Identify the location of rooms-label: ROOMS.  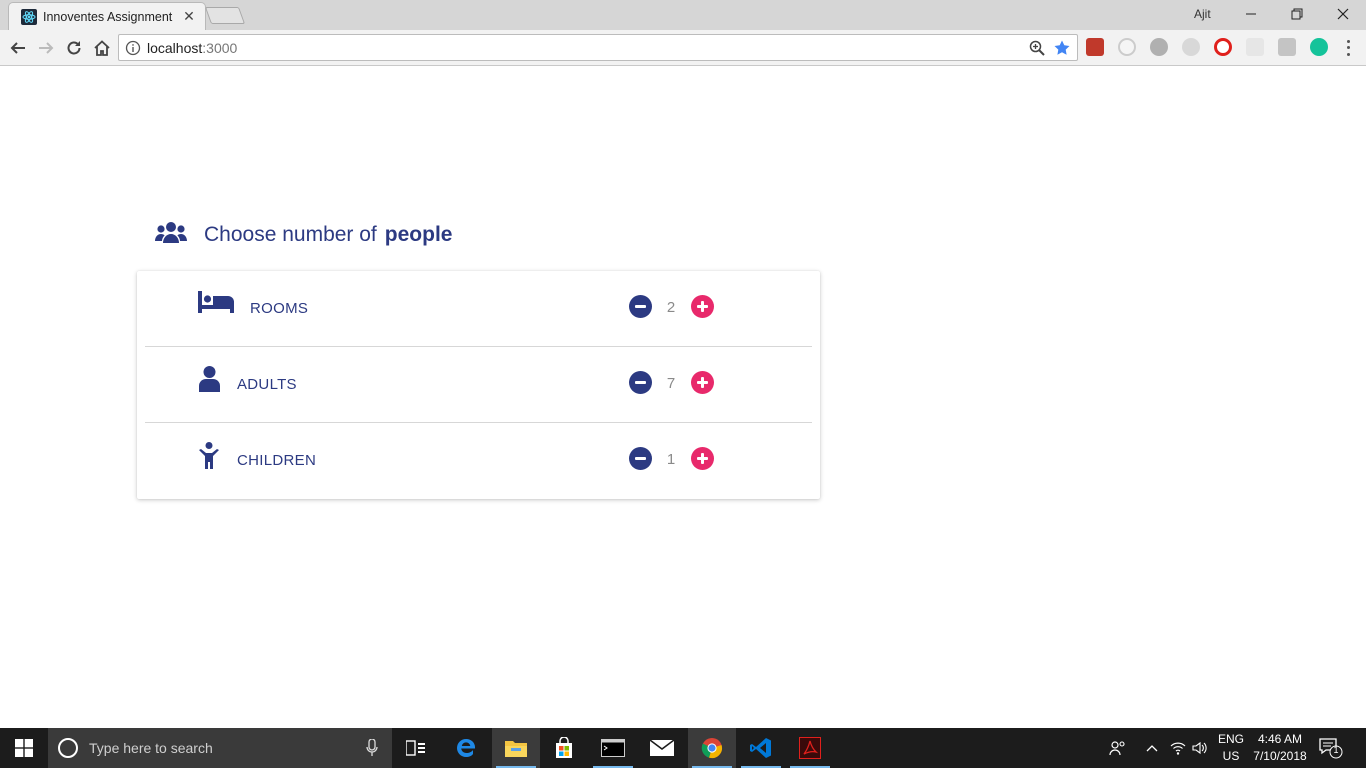
(279, 308).